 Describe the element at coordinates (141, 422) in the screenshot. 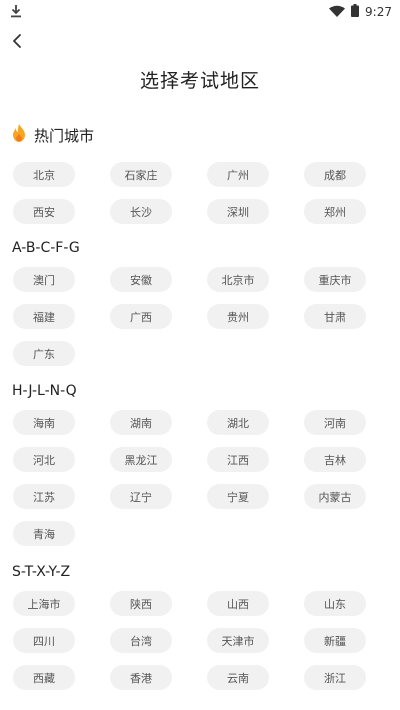

I see `region-chip: 湖南` at that location.